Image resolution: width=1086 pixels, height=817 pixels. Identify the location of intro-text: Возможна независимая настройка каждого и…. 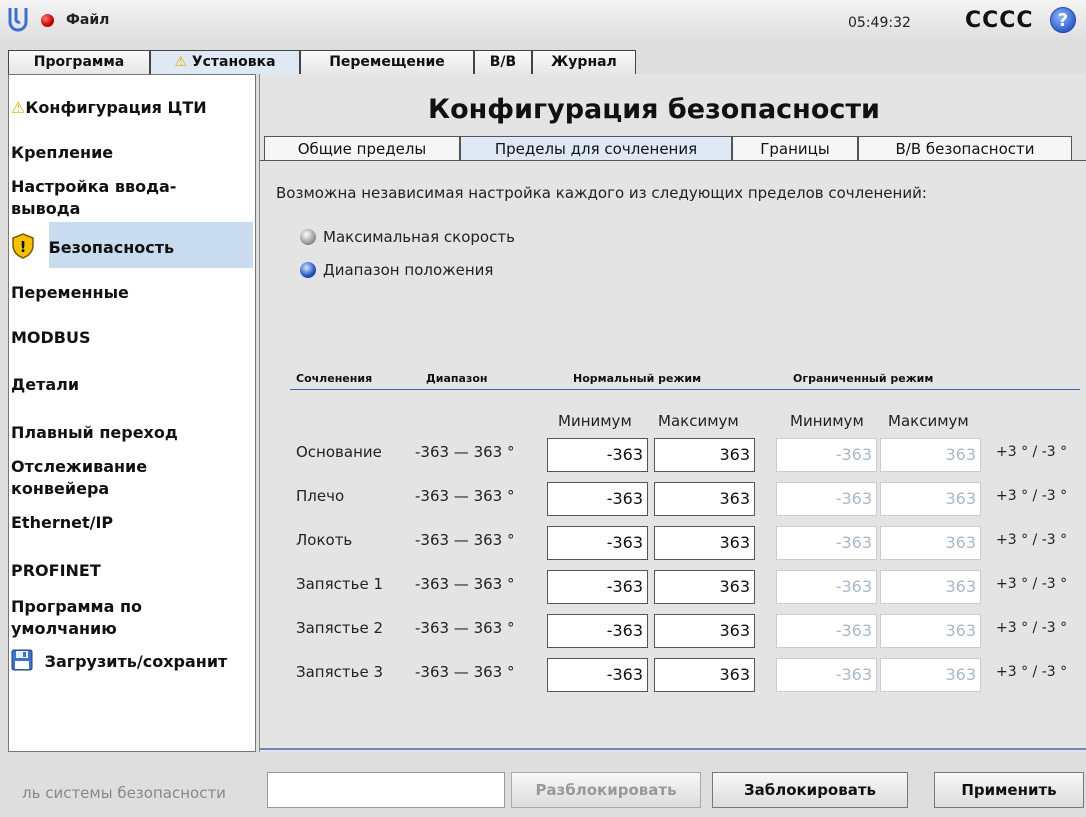
(601, 193).